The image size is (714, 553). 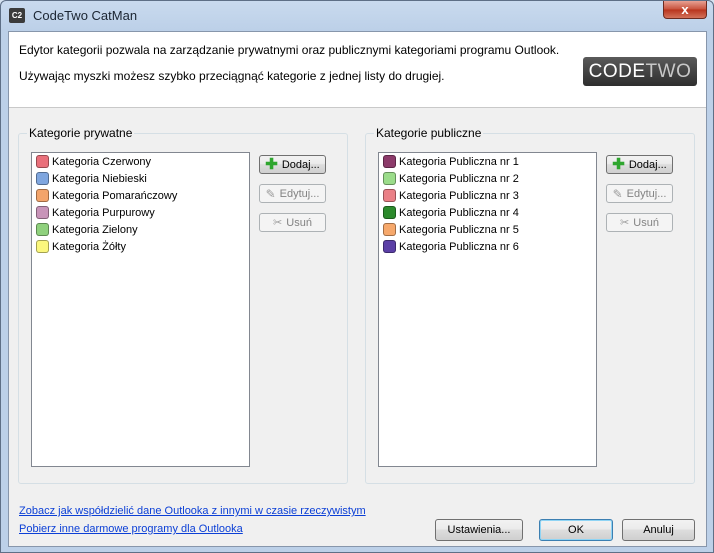 What do you see at coordinates (81, 133) in the screenshot?
I see `private-group-title: Kategorie prywatne` at bounding box center [81, 133].